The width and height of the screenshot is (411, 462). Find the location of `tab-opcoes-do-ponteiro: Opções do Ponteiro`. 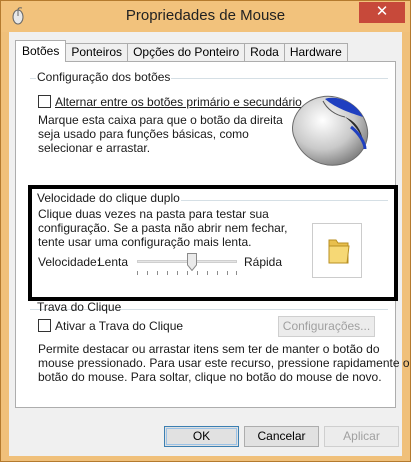

tab-opcoes-do-ponteiro: Opções do Ponteiro is located at coordinates (186, 52).